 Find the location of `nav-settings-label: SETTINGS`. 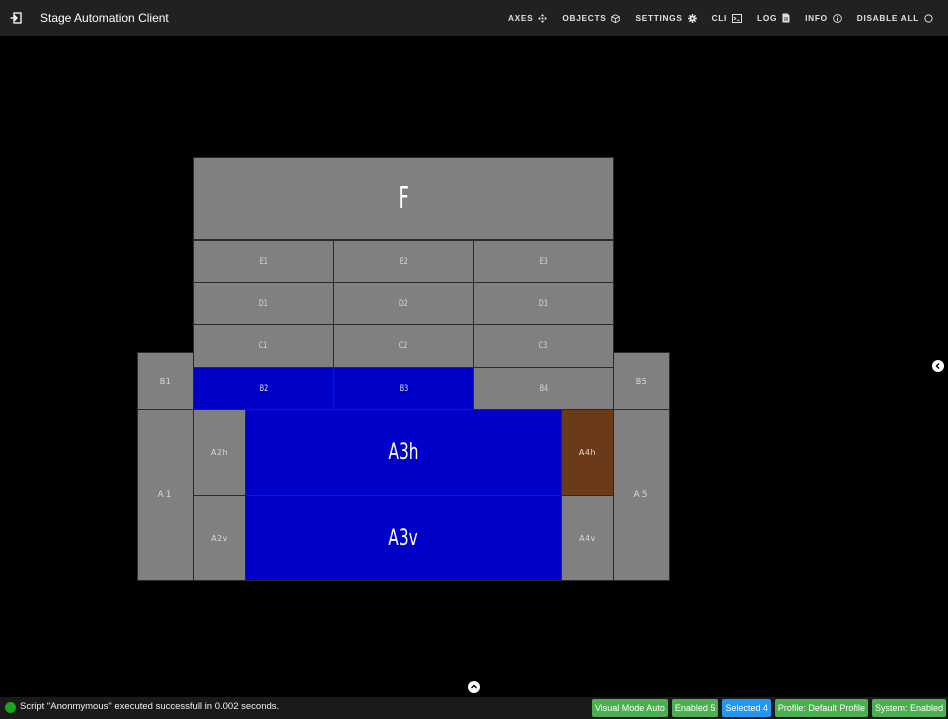

nav-settings-label: SETTINGS is located at coordinates (659, 18).